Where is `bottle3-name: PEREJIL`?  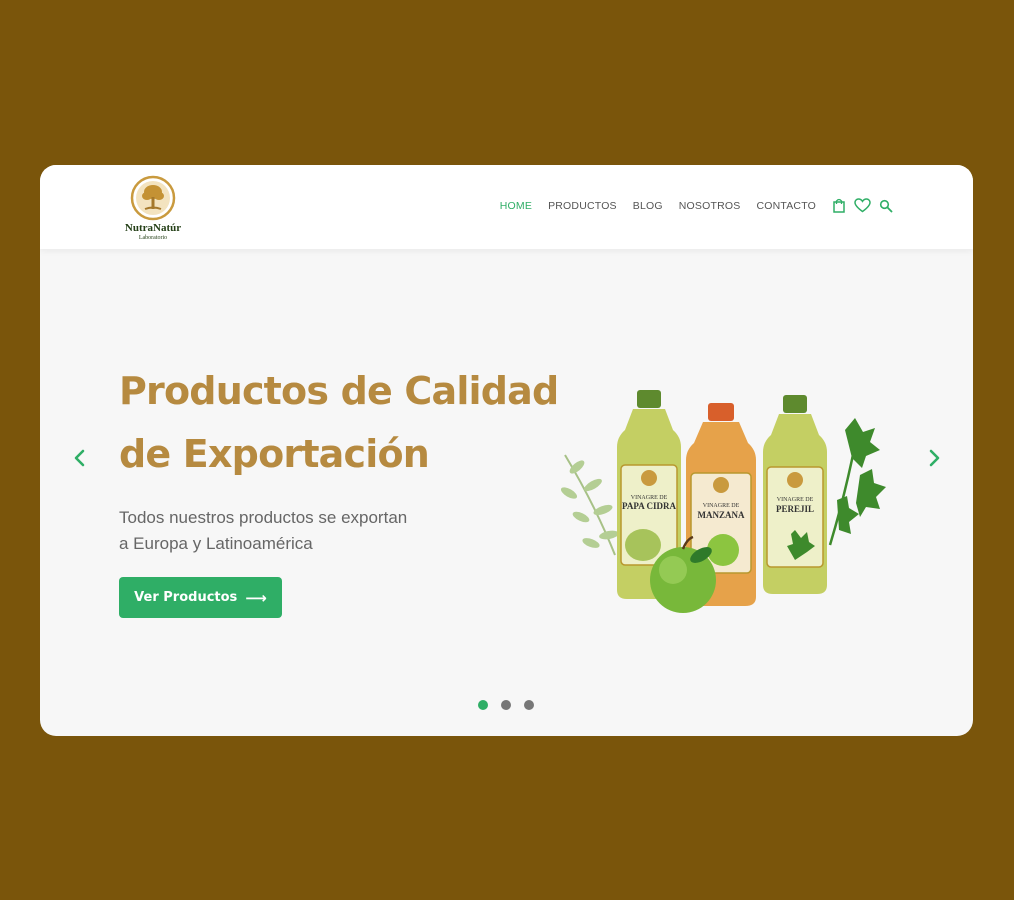 bottle3-name: PEREJIL is located at coordinates (795, 509).